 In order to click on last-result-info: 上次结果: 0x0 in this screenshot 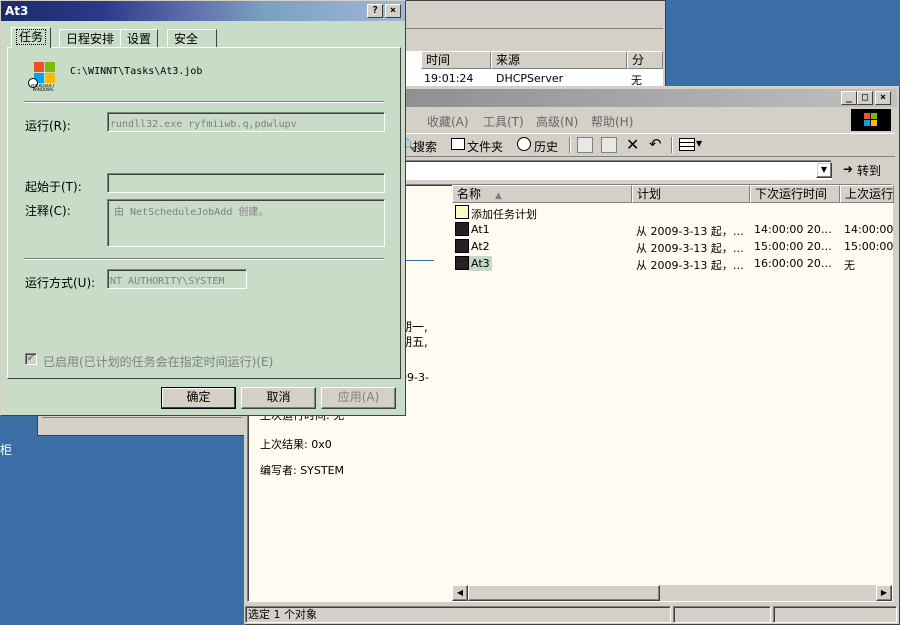, I will do `click(296, 444)`.